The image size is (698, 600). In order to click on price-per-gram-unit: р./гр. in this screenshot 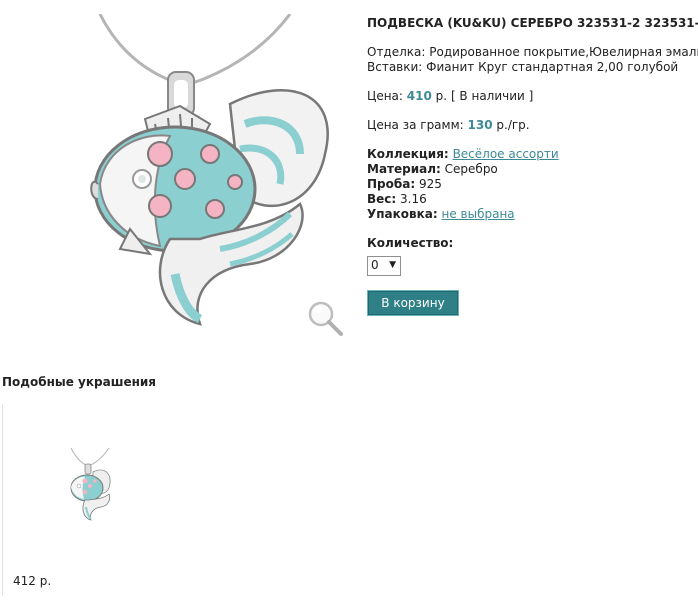, I will do `click(513, 125)`.